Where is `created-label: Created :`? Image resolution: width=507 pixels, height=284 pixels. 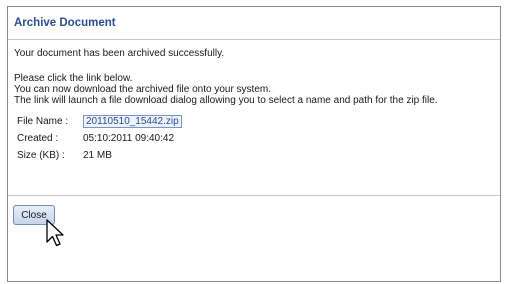
created-label: Created : is located at coordinates (38, 138).